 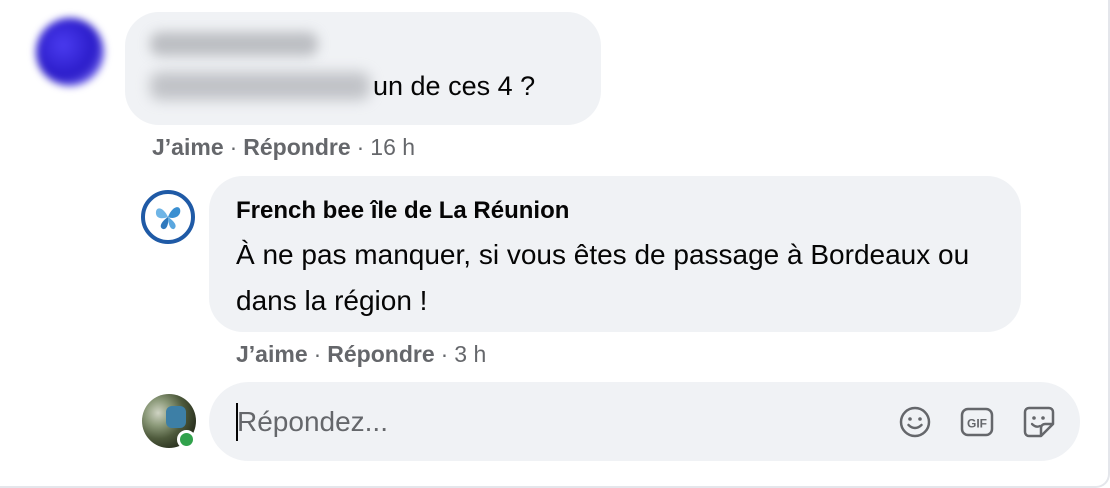 What do you see at coordinates (234, 44) in the screenshot?
I see `blurred-author-name` at bounding box center [234, 44].